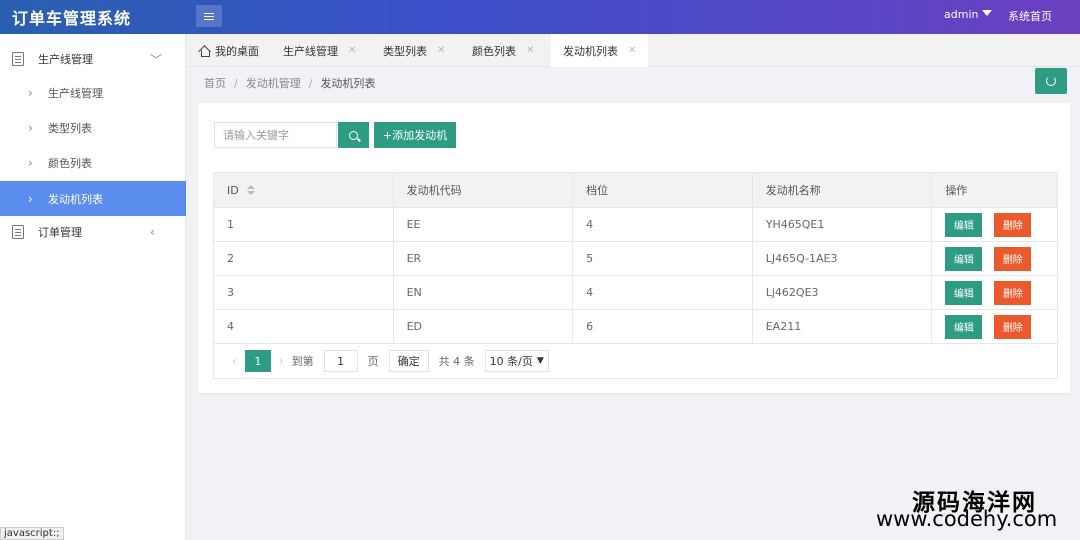 The image size is (1080, 540). Describe the element at coordinates (75, 93) in the screenshot. I see `sidebar-item-label: 生产线管理` at that location.